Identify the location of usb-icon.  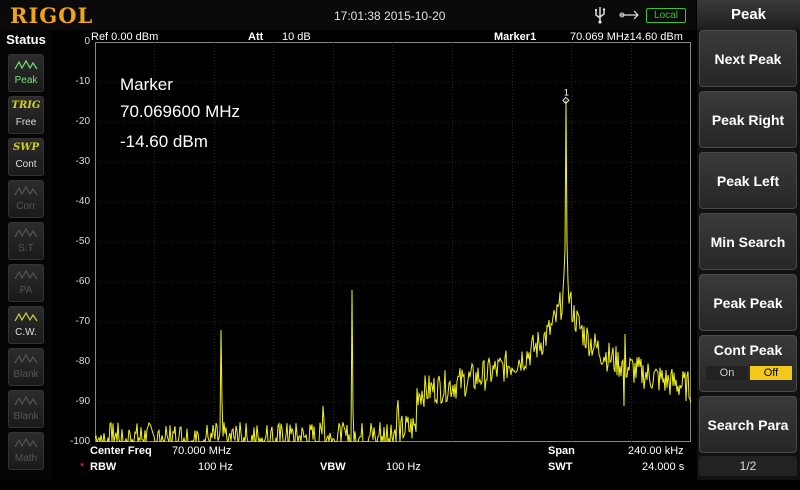
(600, 15).